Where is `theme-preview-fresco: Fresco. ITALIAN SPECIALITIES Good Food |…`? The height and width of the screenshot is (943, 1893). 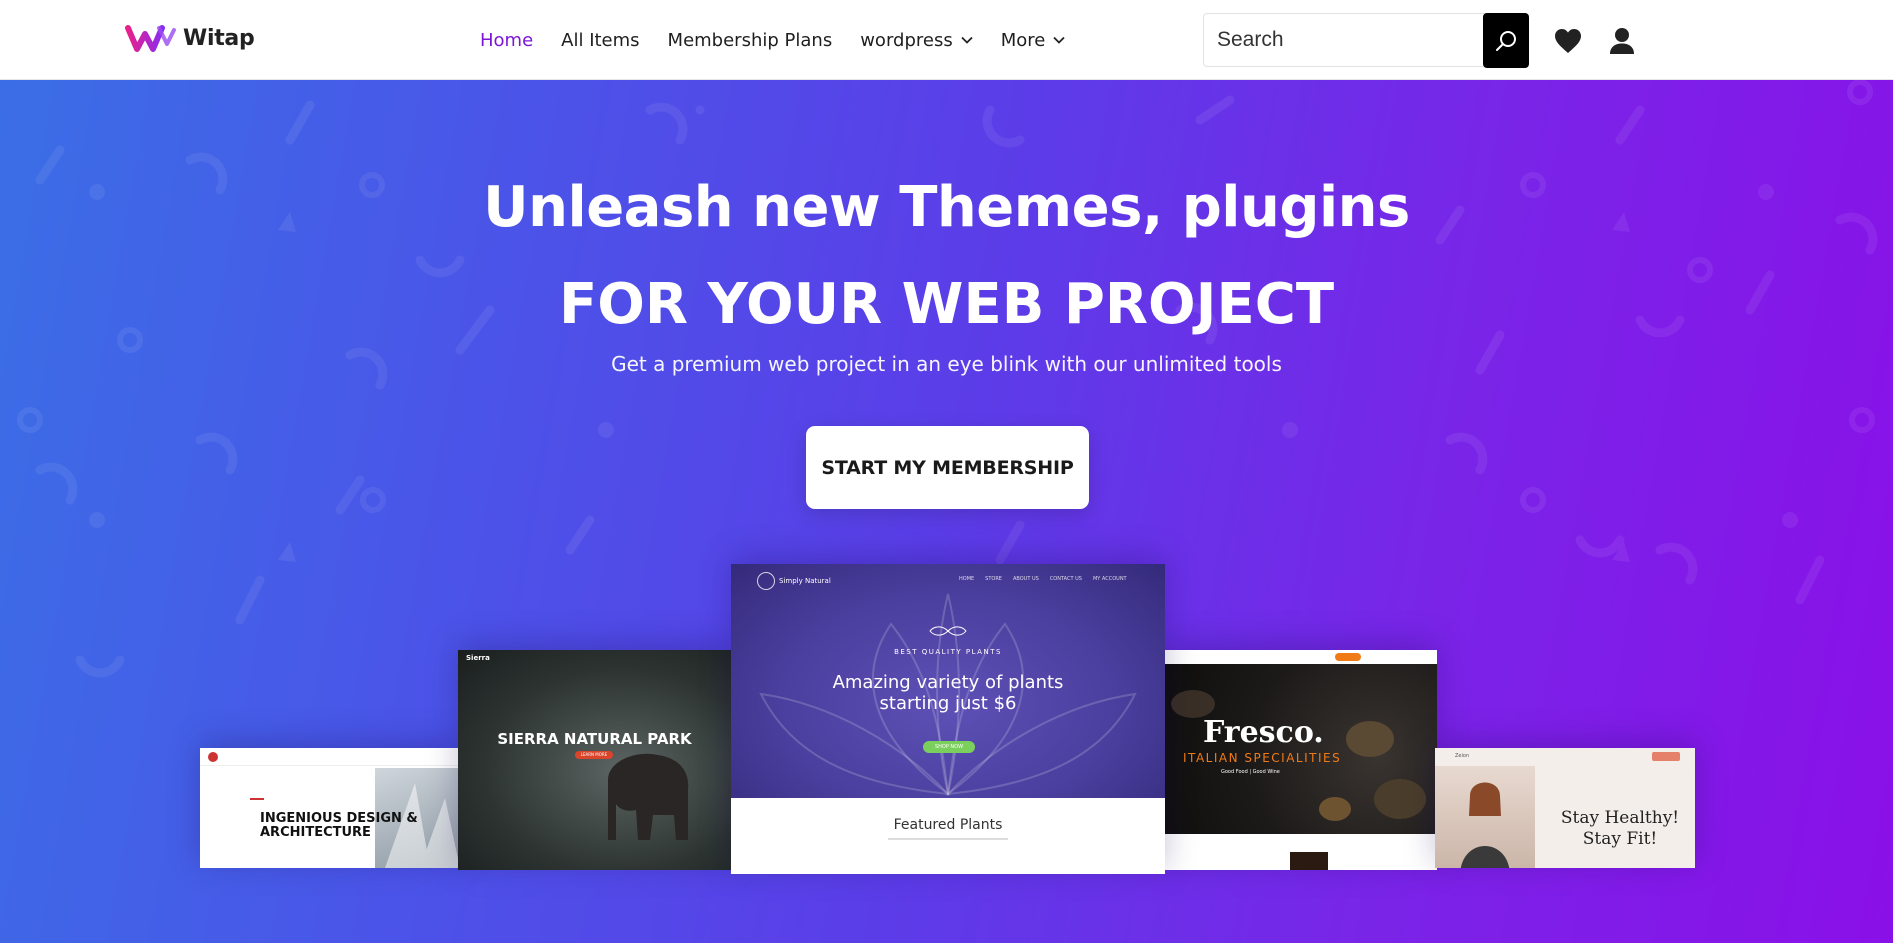
theme-preview-fresco: Fresco. ITALIAN SPECIALITIES Good Food |… is located at coordinates (1301, 760).